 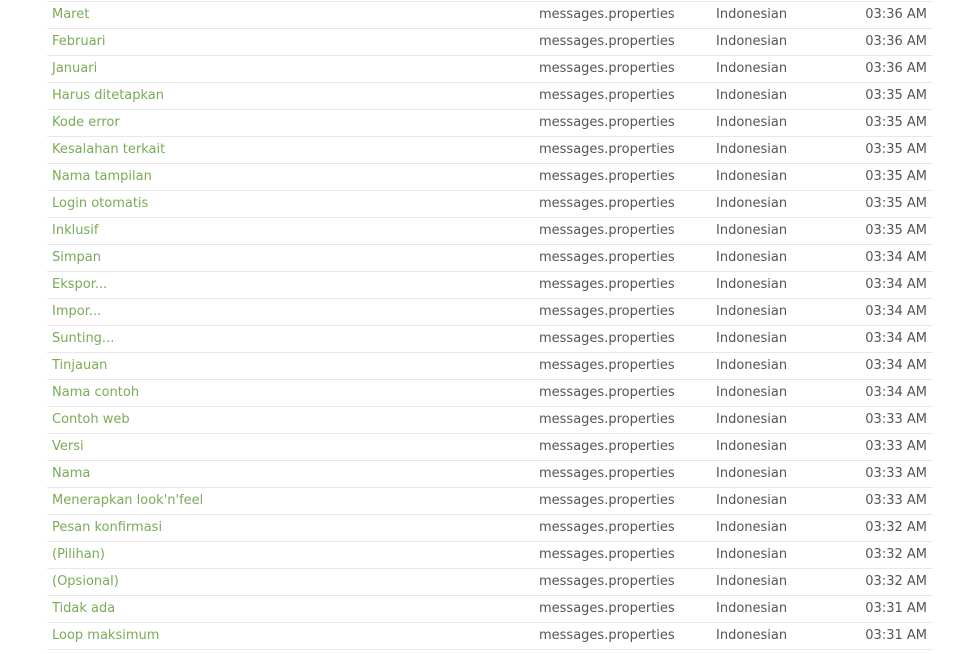 What do you see at coordinates (75, 231) in the screenshot?
I see `translation-key-link: Inklusif` at bounding box center [75, 231].